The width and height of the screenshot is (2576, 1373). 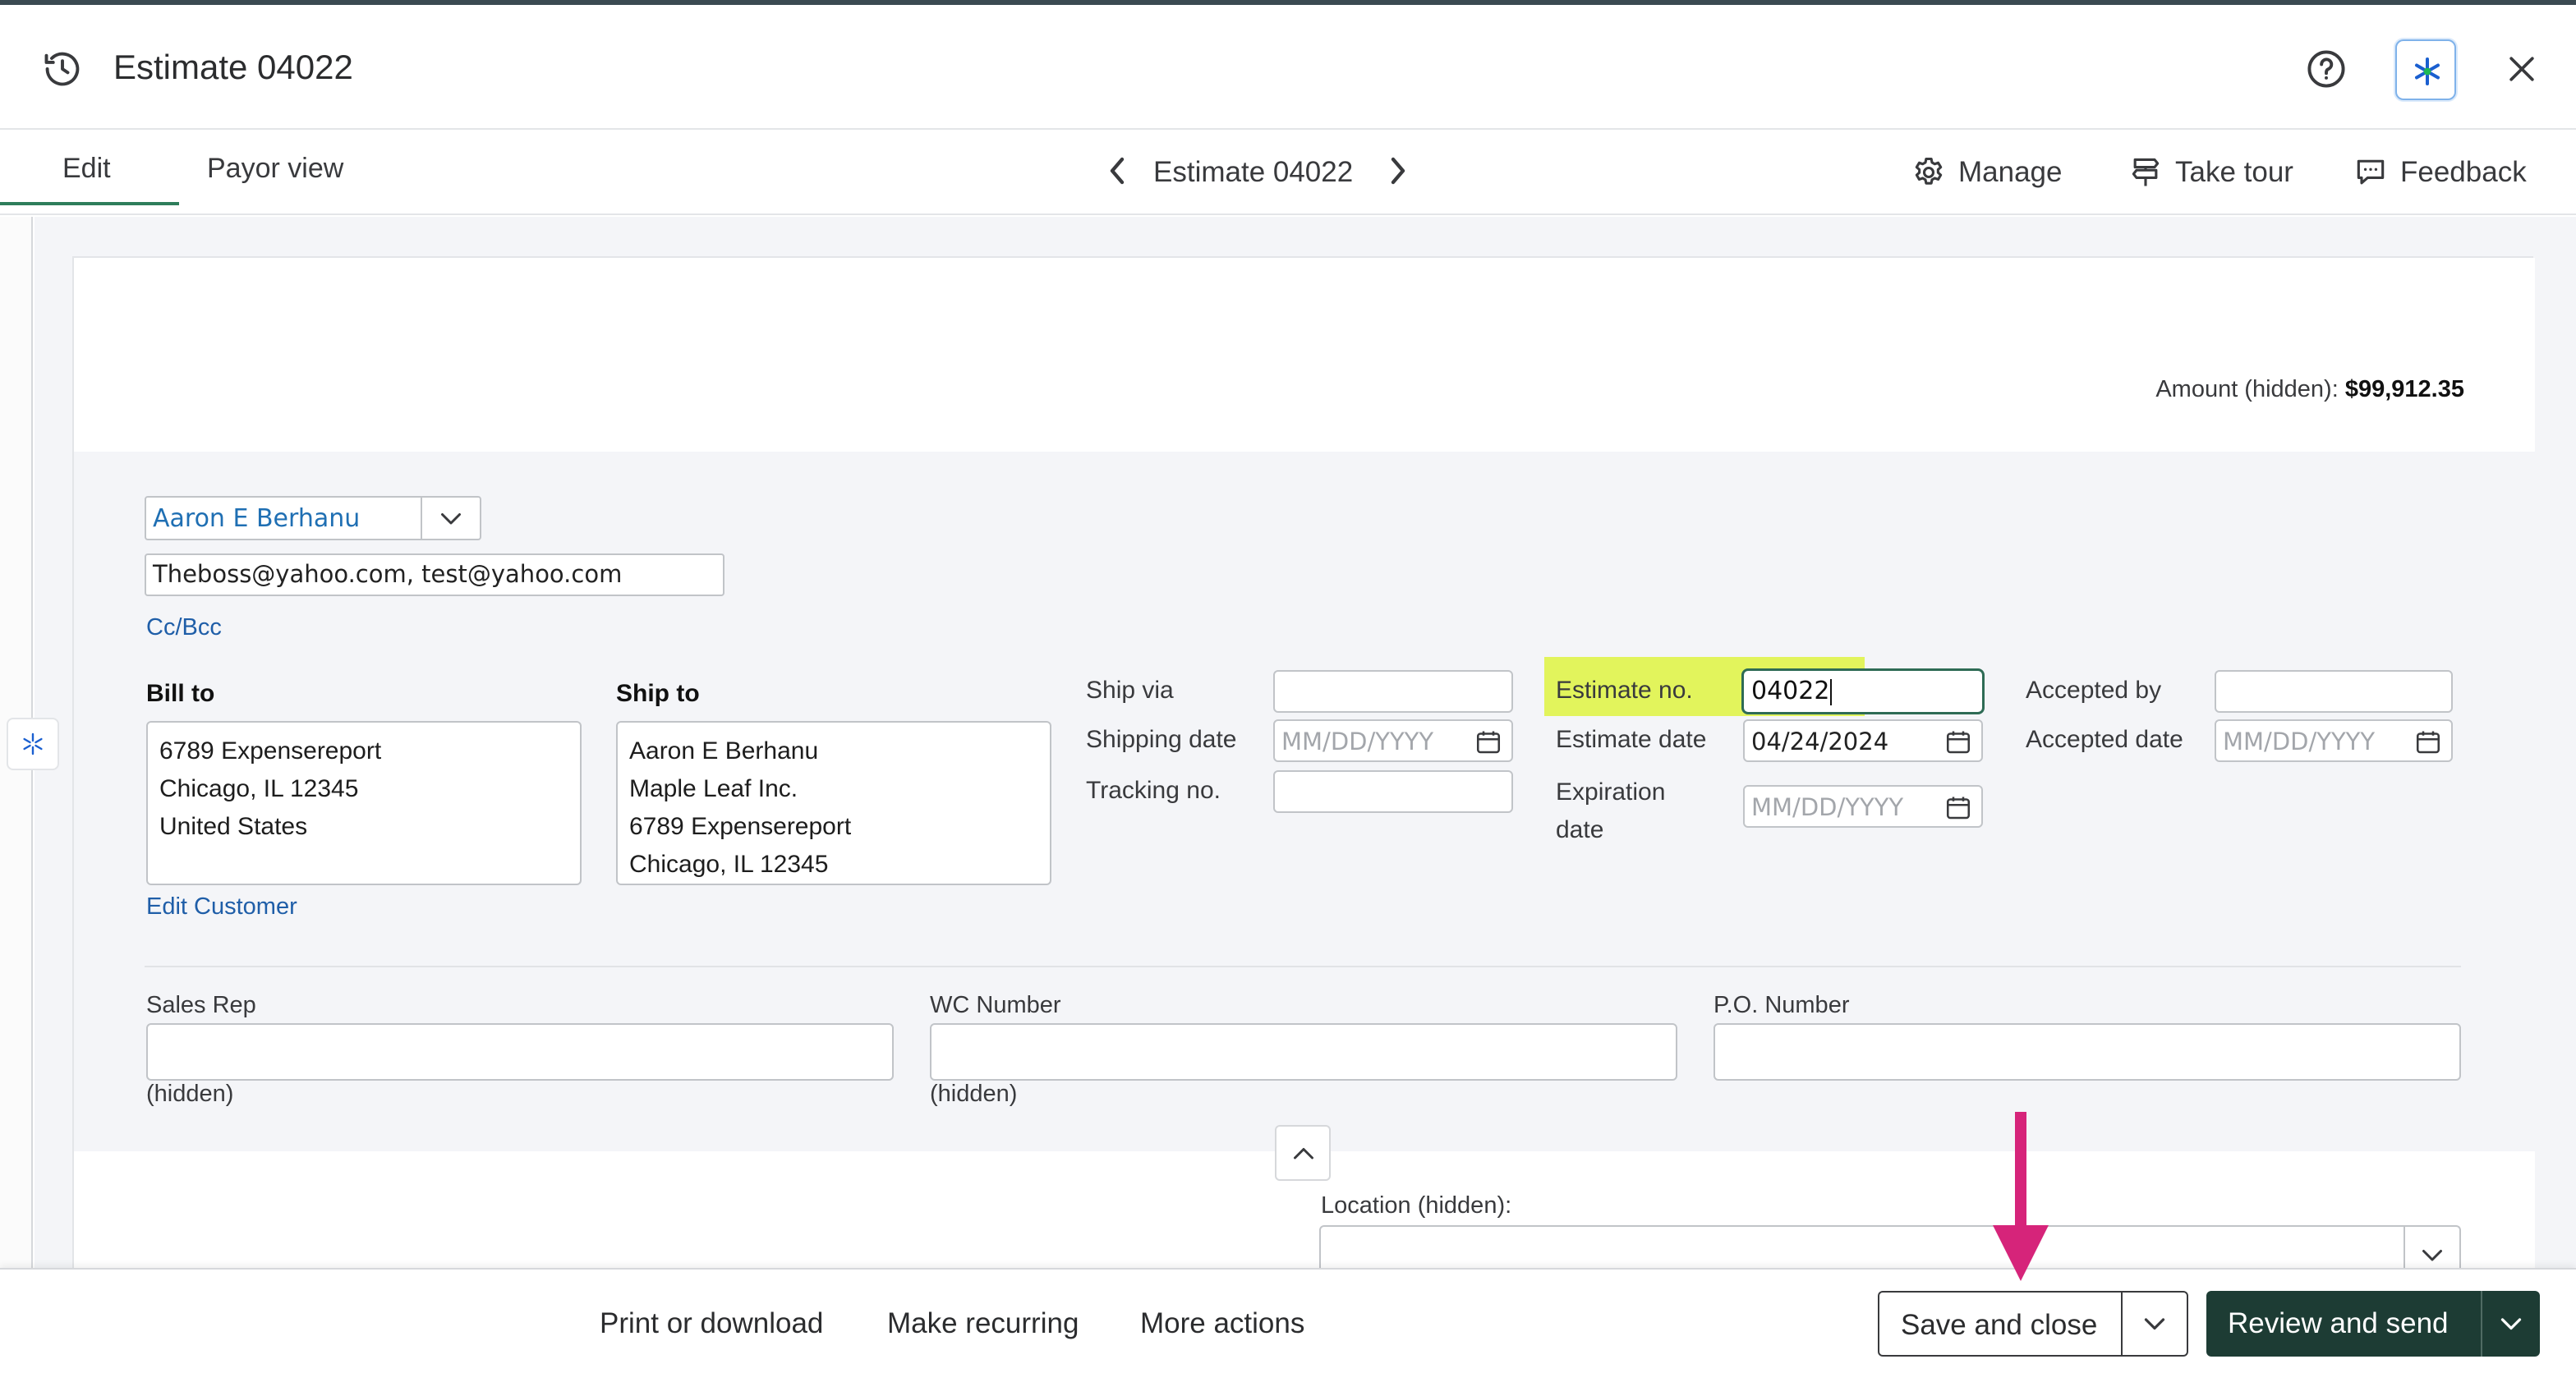 What do you see at coordinates (89, 203) in the screenshot?
I see `active-tab-indicator` at bounding box center [89, 203].